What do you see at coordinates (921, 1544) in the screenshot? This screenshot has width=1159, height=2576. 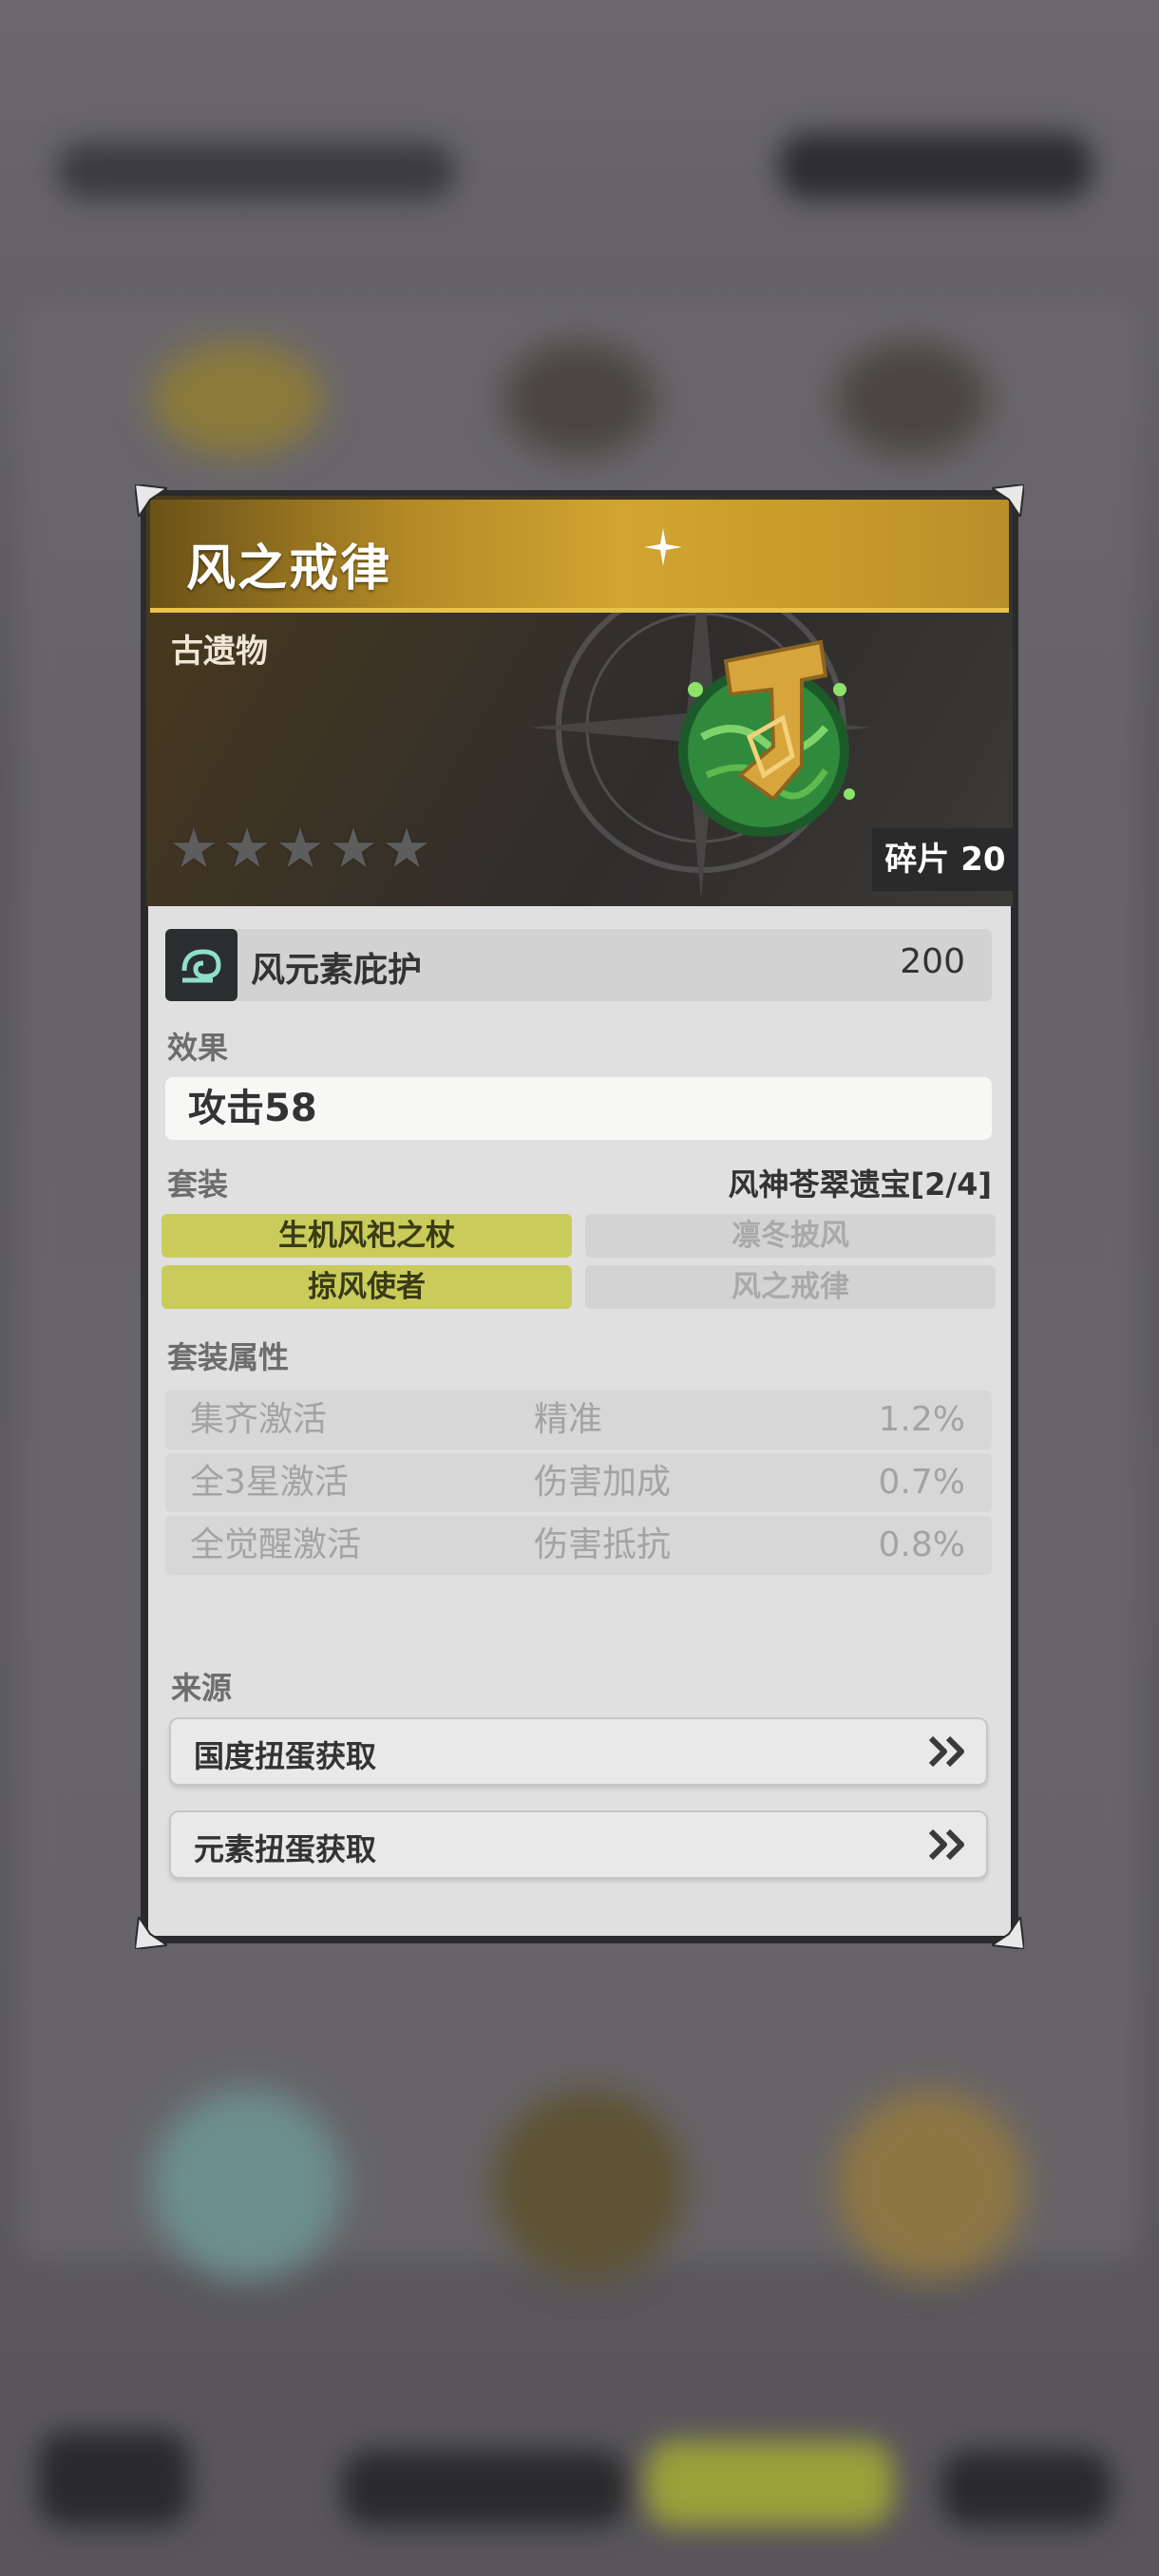 I see `attr-value: 0.8%` at bounding box center [921, 1544].